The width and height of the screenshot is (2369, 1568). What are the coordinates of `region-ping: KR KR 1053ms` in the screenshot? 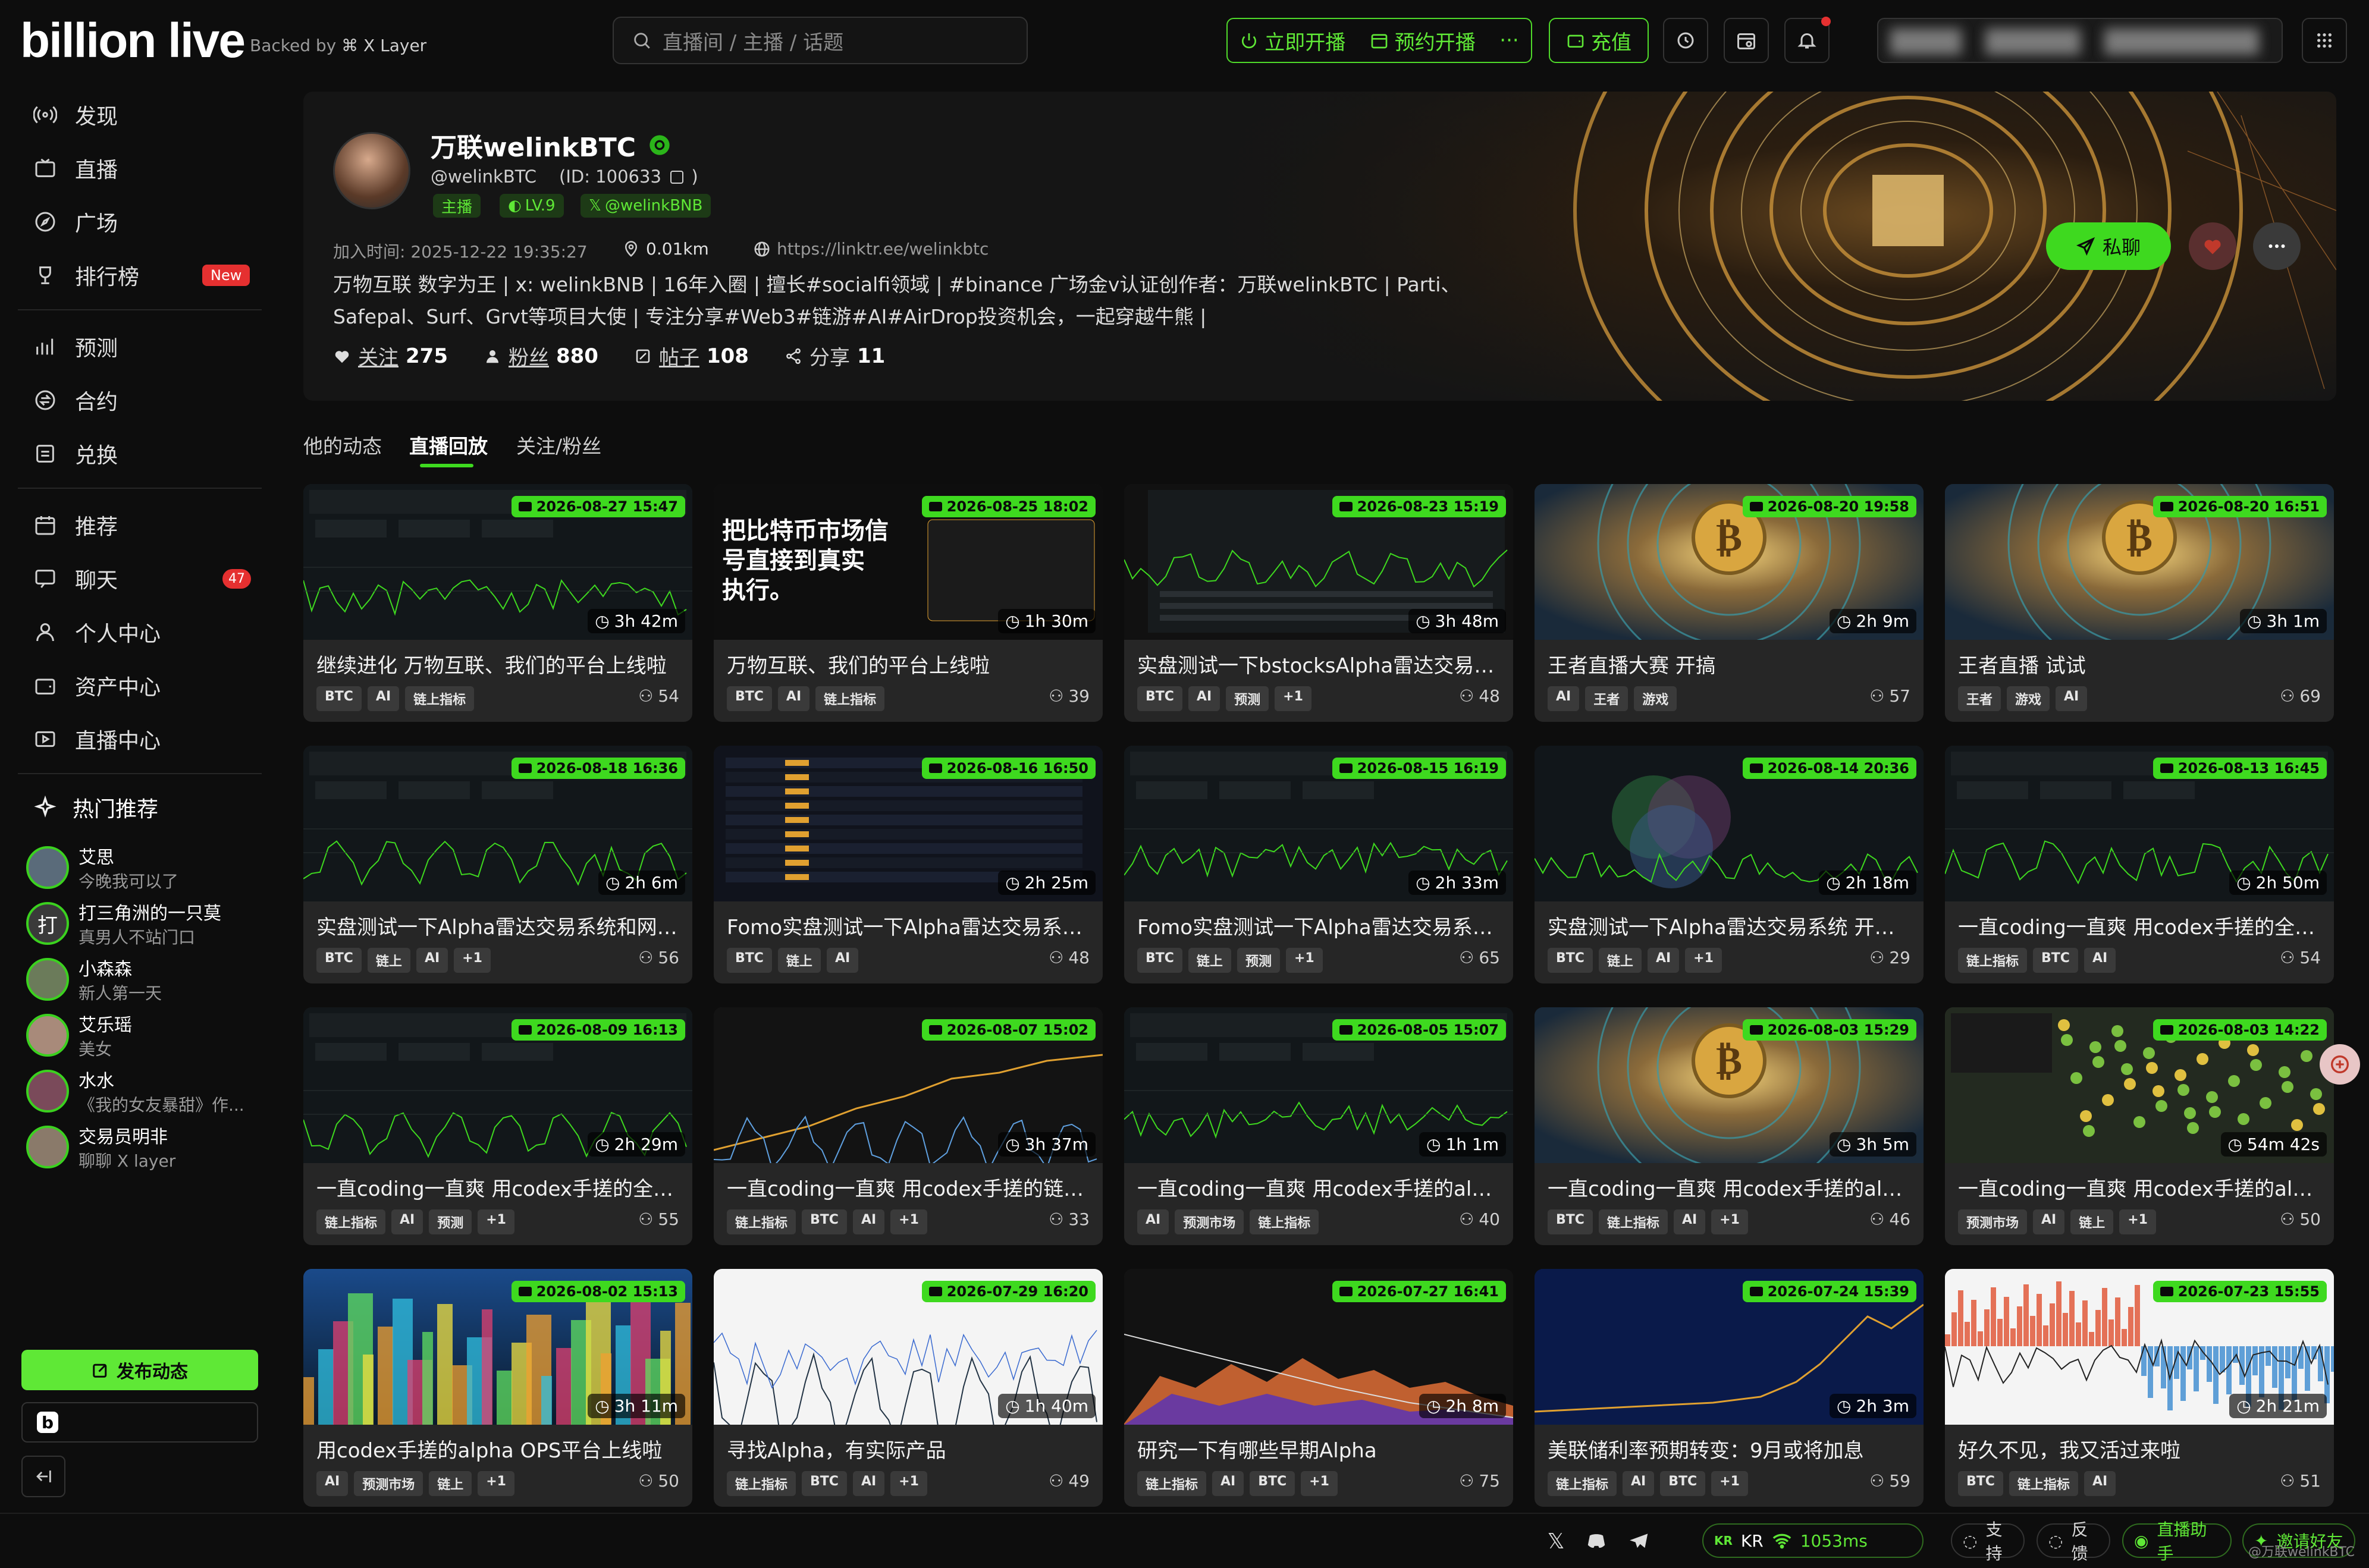 It's located at (1813, 1540).